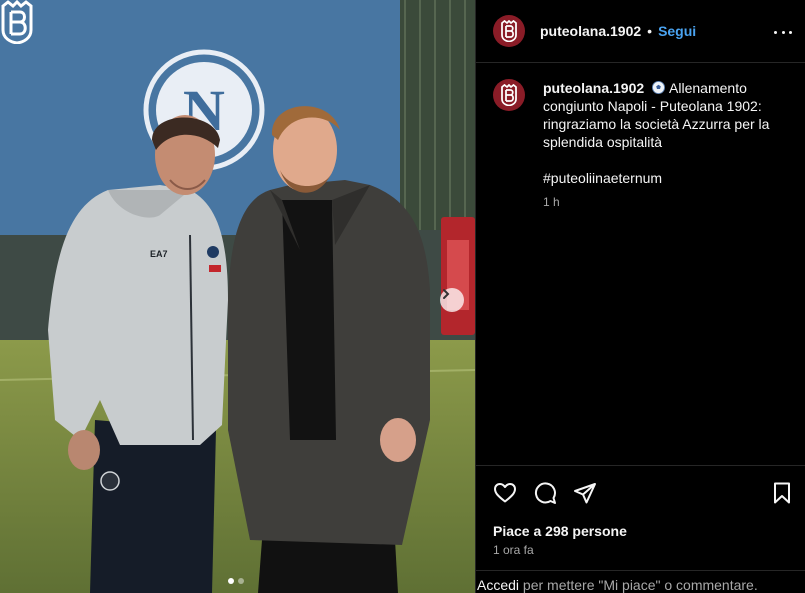 Image resolution: width=805 pixels, height=593 pixels. Describe the element at coordinates (590, 31) in the screenshot. I see `header-username-link: puteolana.1902` at that location.